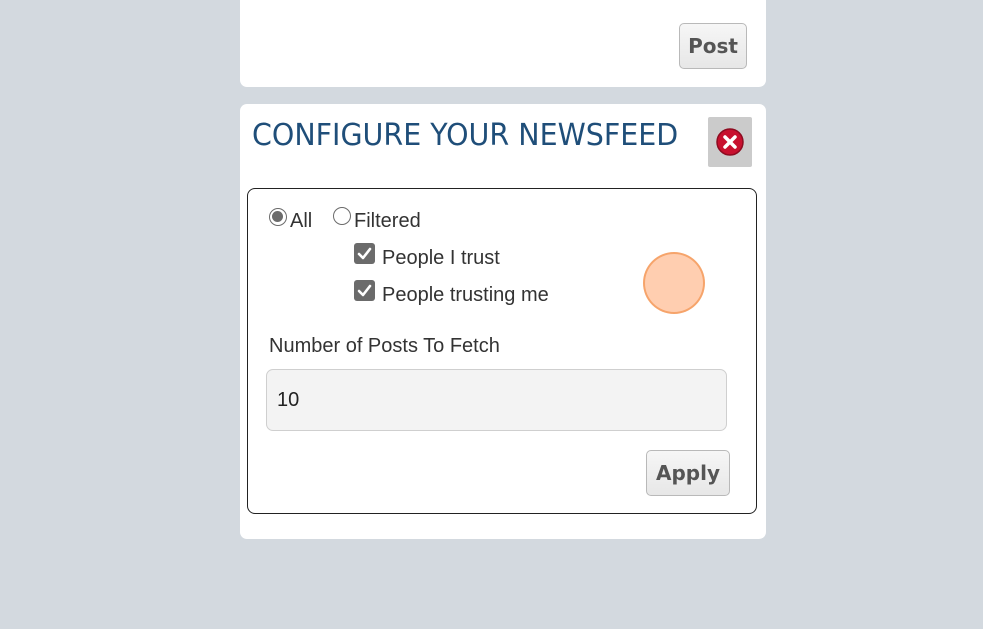  Describe the element at coordinates (301, 221) in the screenshot. I see `radio-all-label: All` at that location.